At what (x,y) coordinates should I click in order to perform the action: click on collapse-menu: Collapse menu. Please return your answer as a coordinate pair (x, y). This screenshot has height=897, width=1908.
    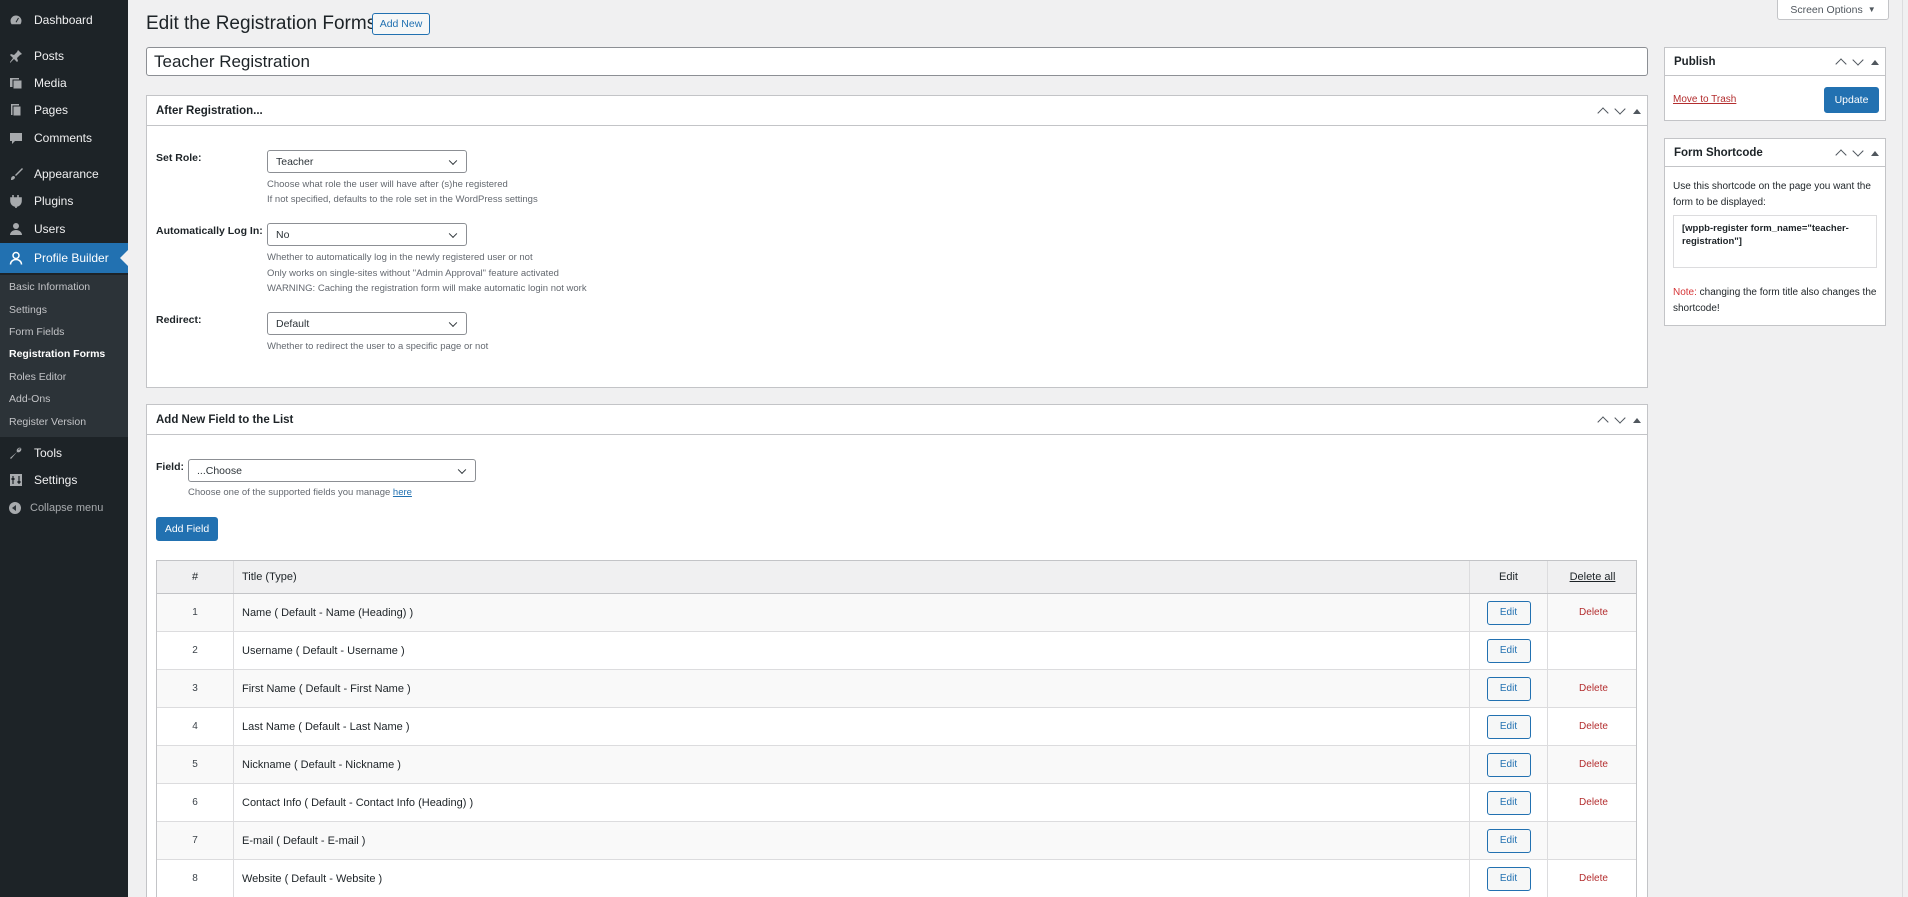
    Looking at the image, I should click on (51, 508).